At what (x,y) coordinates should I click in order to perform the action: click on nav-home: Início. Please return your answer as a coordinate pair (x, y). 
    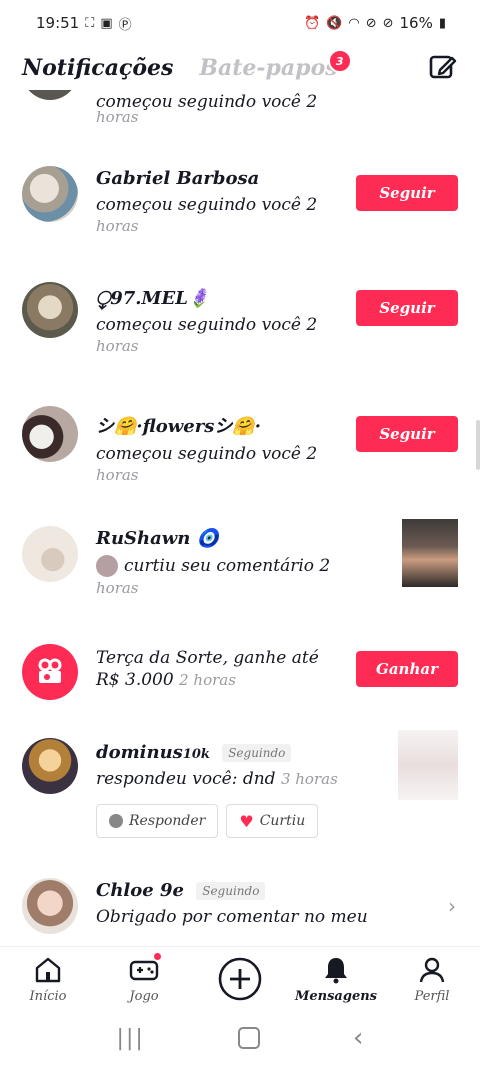
    Looking at the image, I should click on (48, 979).